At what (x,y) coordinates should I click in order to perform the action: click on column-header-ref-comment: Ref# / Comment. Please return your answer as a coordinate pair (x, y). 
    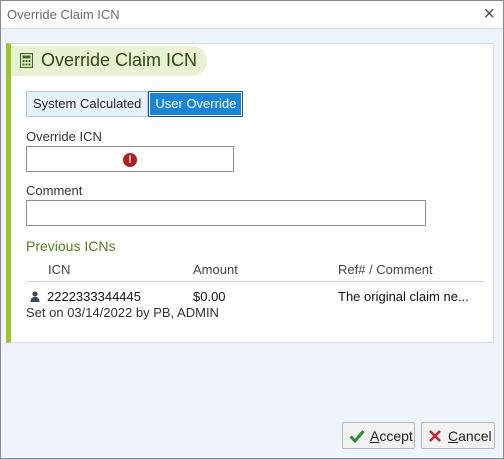
    Looking at the image, I should click on (385, 269).